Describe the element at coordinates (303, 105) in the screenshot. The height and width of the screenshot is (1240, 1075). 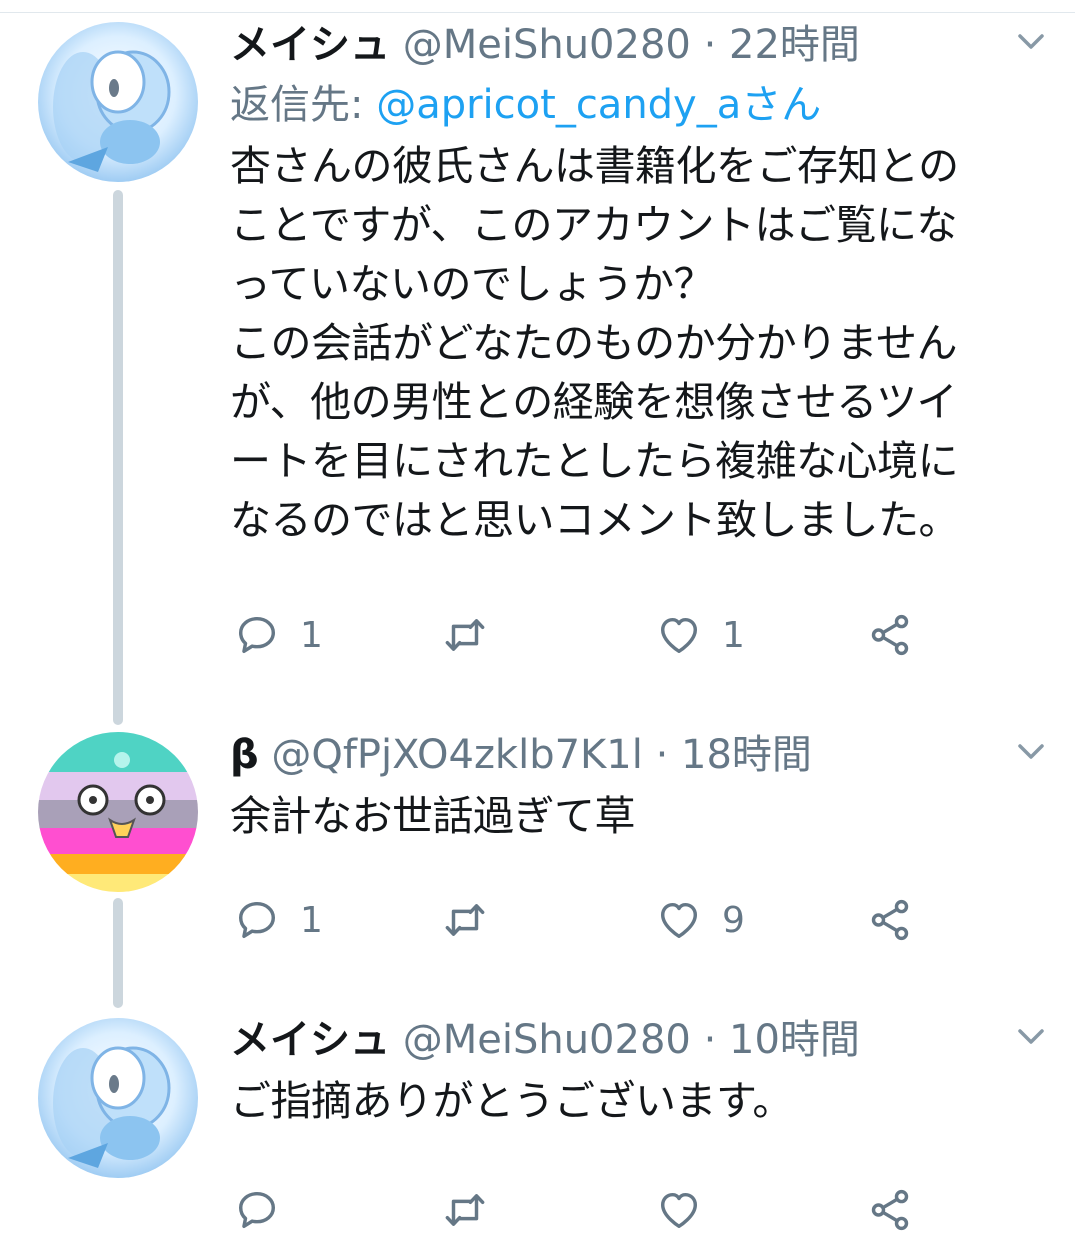
I see `reply-to-prefix: 返信先:` at that location.